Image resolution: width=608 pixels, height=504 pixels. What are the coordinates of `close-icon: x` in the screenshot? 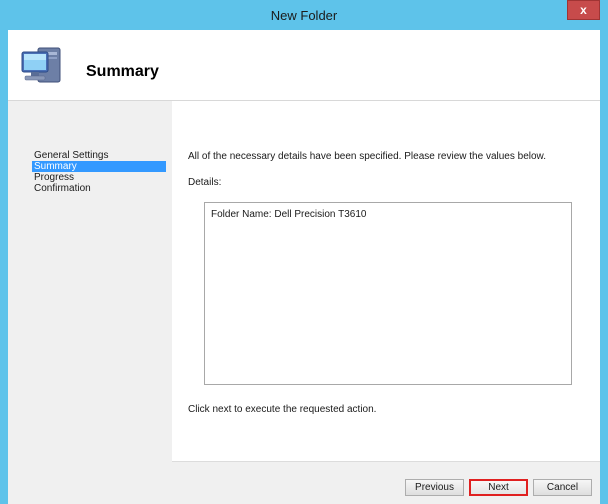 It's located at (583, 10).